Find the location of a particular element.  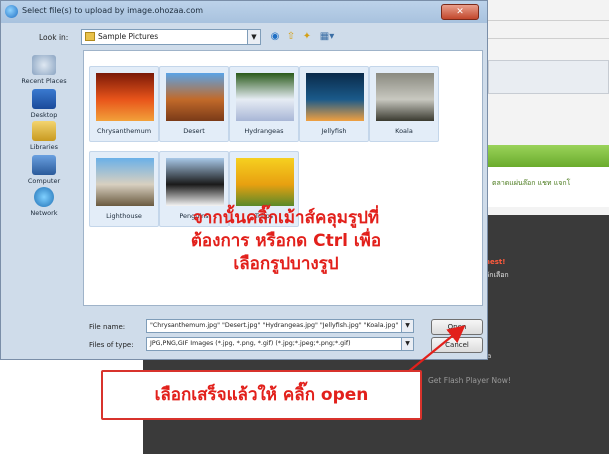

background-highlight-text: hest! is located at coordinates (495, 262).